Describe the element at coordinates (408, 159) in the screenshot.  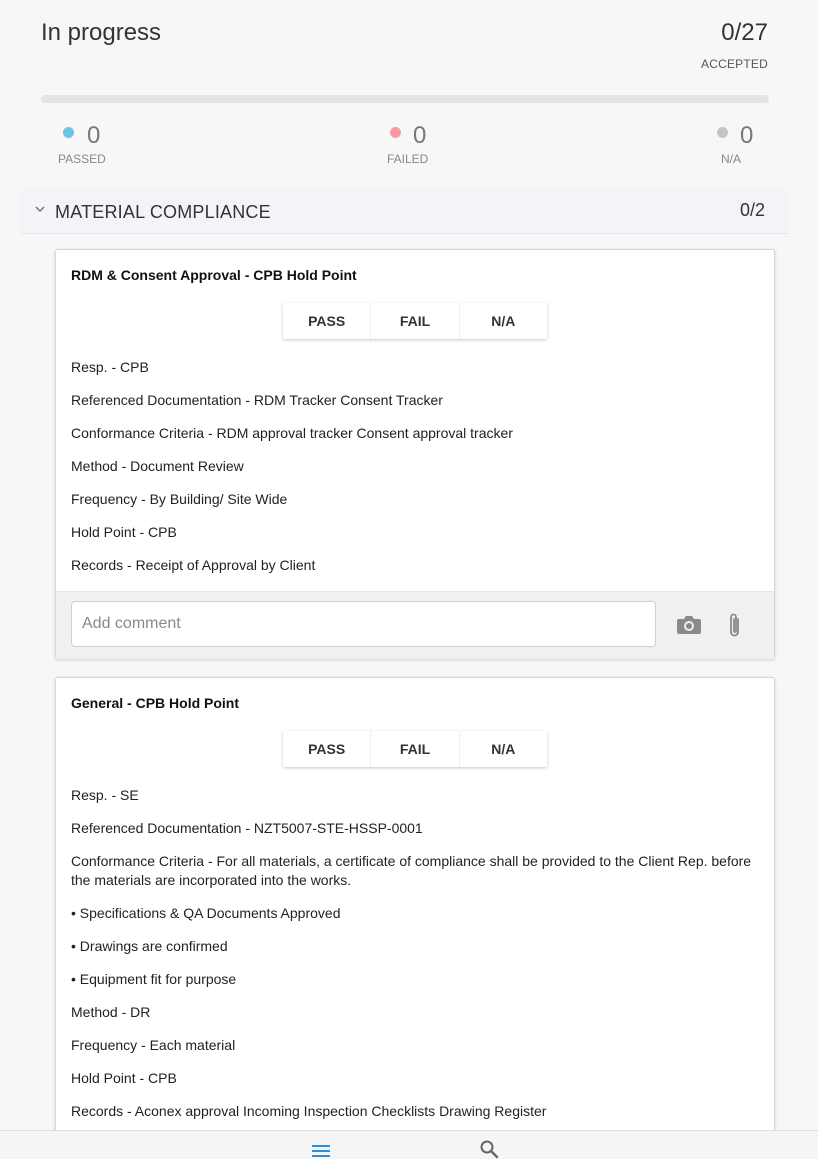
I see `failed-label: FAILED` at that location.